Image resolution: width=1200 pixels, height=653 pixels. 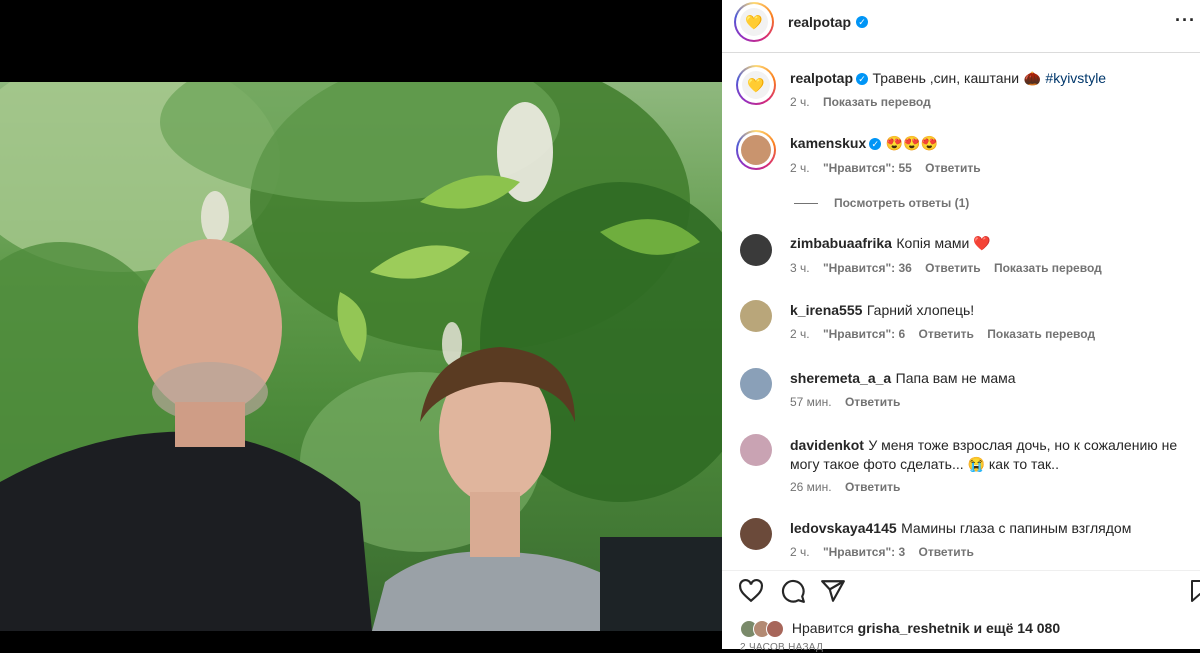 I want to click on likes-count: и ещё 14 080, so click(x=1017, y=628).